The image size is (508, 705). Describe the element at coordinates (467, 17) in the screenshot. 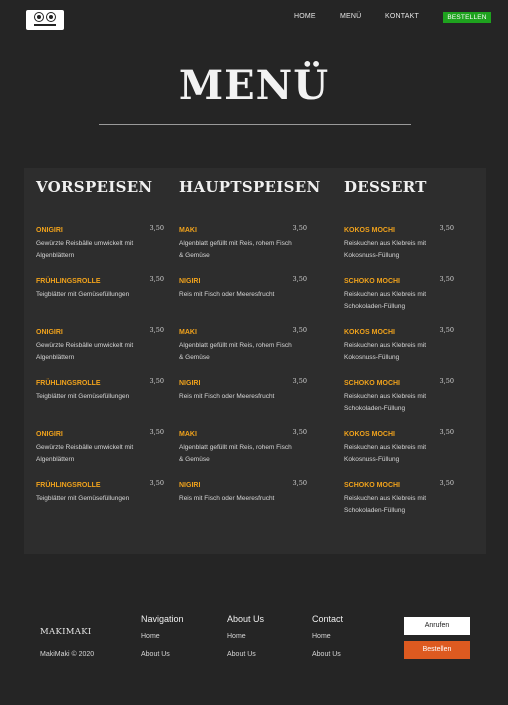

I see `order-button: BESTELLEN` at that location.